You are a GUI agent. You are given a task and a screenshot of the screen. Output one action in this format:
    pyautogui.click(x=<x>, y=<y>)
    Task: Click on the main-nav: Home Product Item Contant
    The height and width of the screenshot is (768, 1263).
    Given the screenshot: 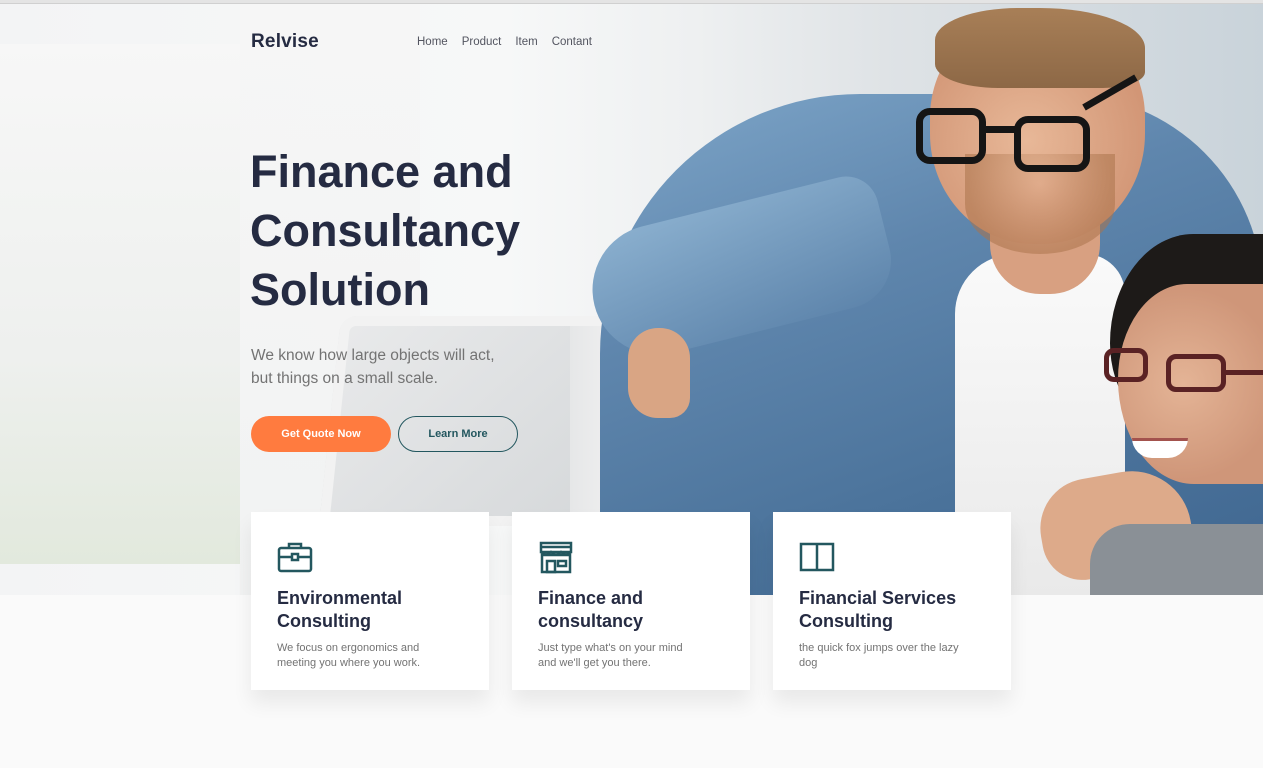 What is the action you would take?
    pyautogui.click(x=504, y=42)
    